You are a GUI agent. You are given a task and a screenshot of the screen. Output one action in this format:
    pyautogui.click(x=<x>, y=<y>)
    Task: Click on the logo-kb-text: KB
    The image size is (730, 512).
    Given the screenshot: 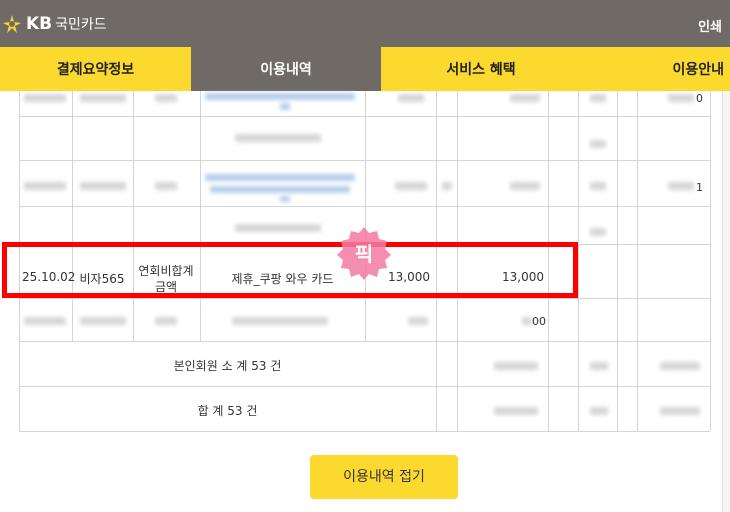 What is the action you would take?
    pyautogui.click(x=39, y=24)
    